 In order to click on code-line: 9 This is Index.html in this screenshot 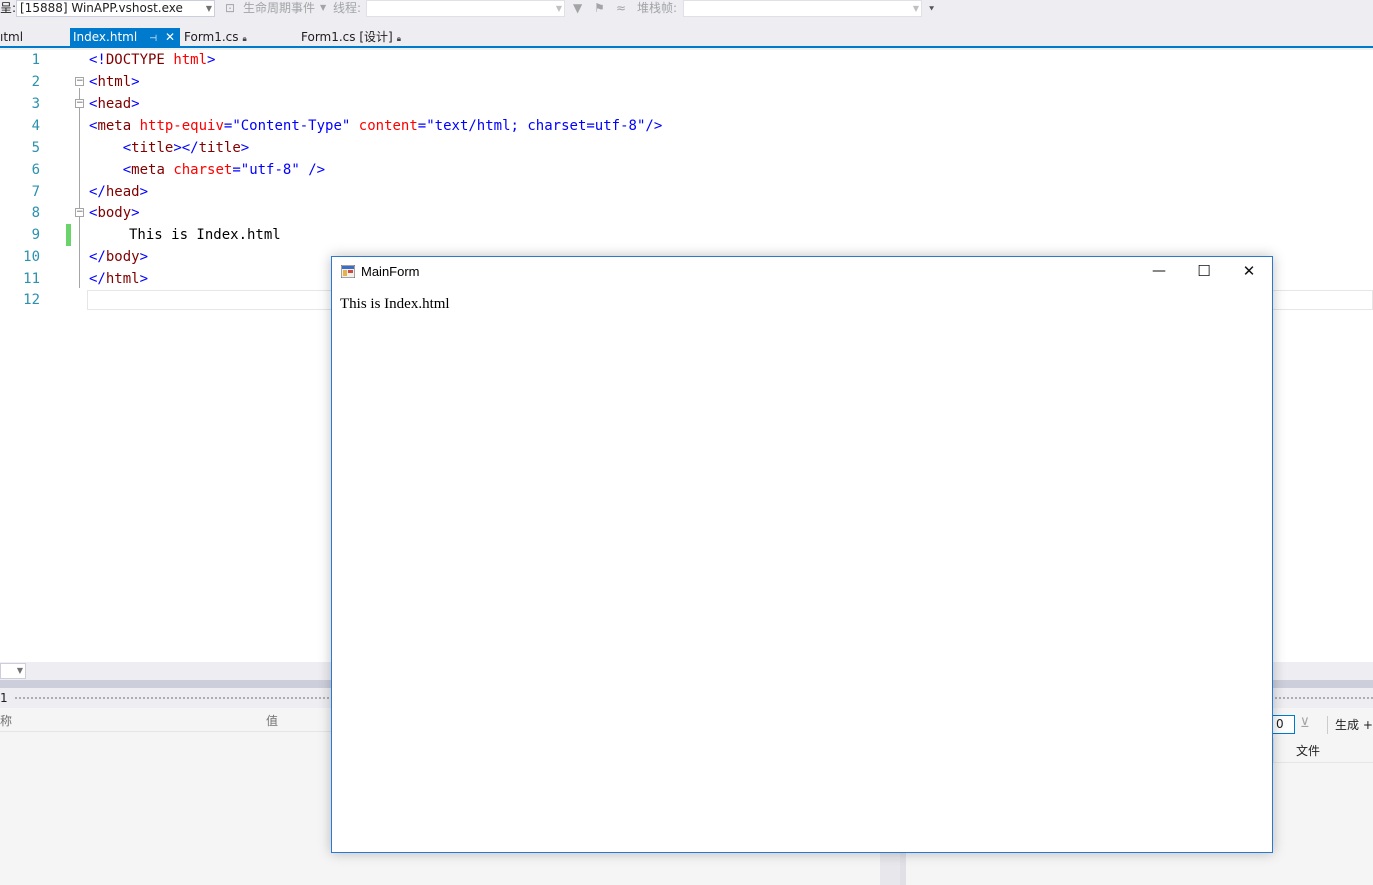, I will do `click(686, 235)`.